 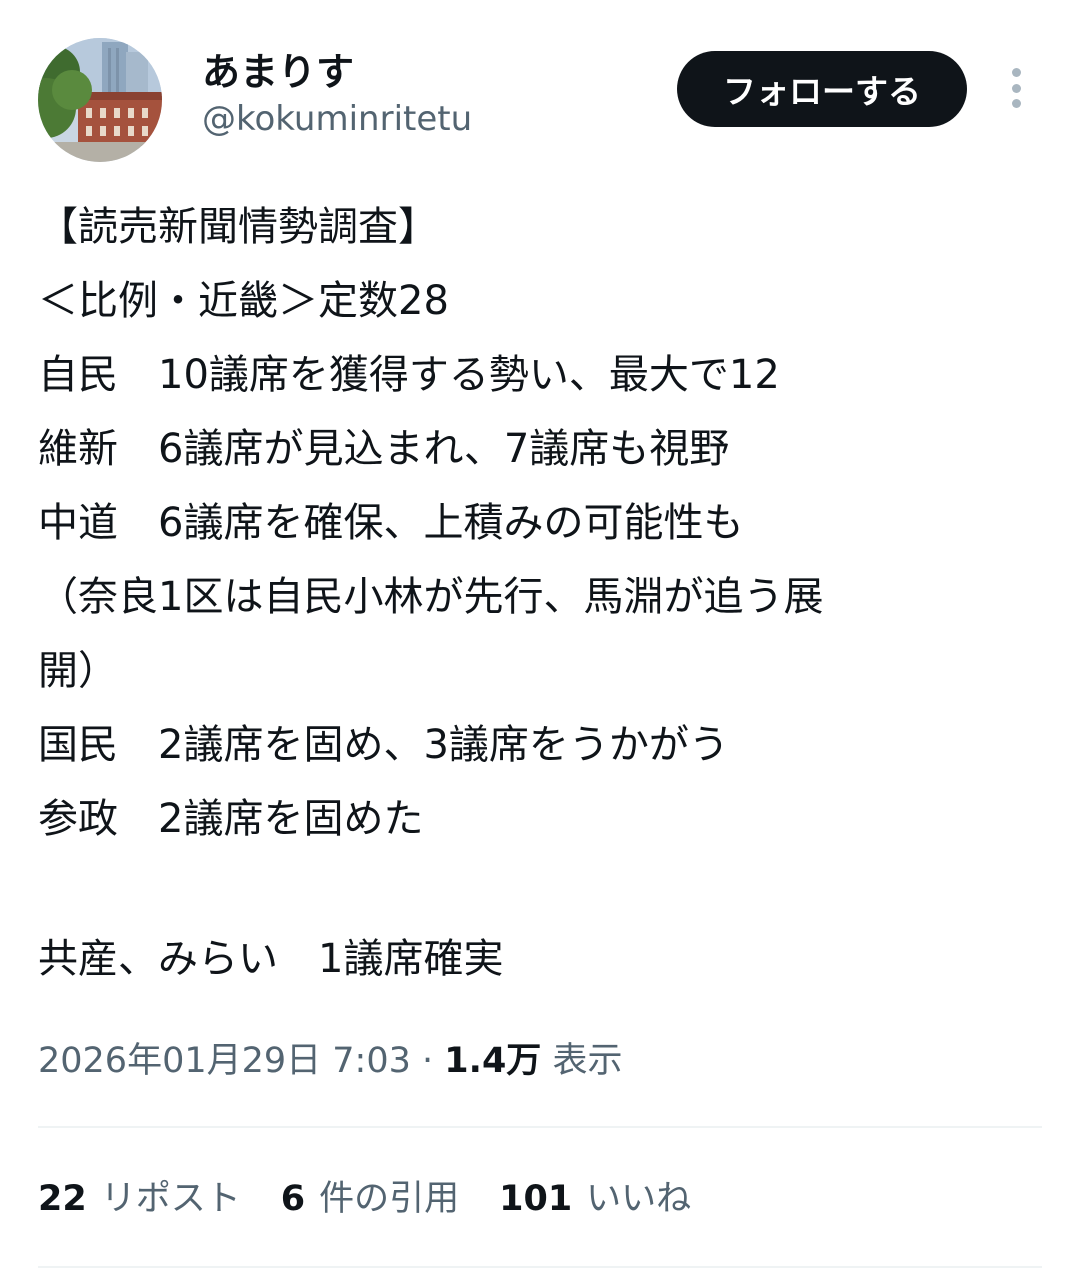 I want to click on quotes-count: 6, so click(x=293, y=1199).